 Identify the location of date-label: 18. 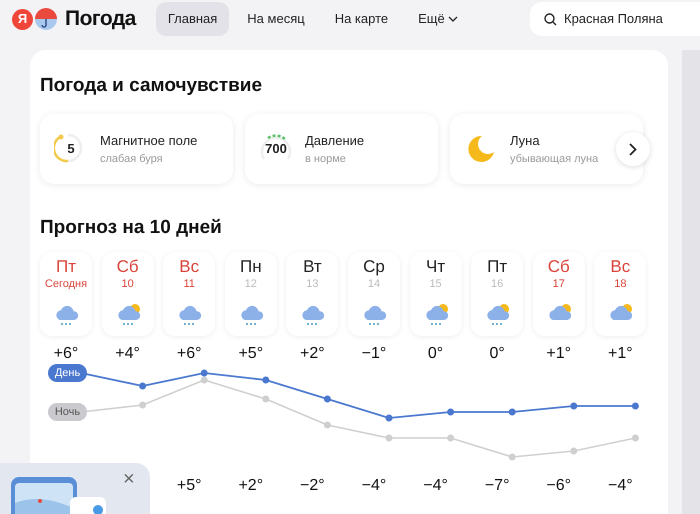
(620, 284).